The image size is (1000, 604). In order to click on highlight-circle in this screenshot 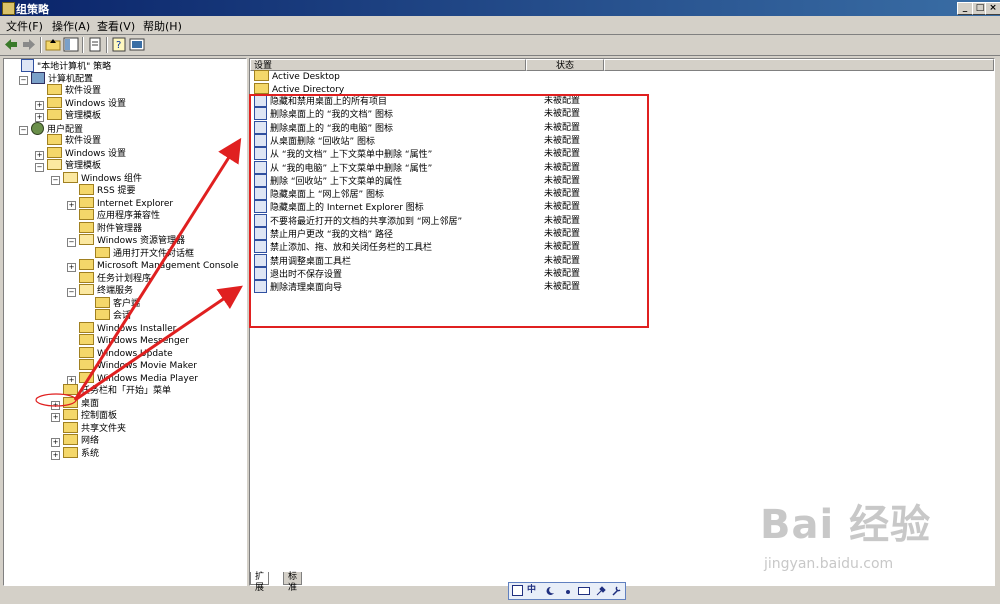, I will do `click(56, 400)`.